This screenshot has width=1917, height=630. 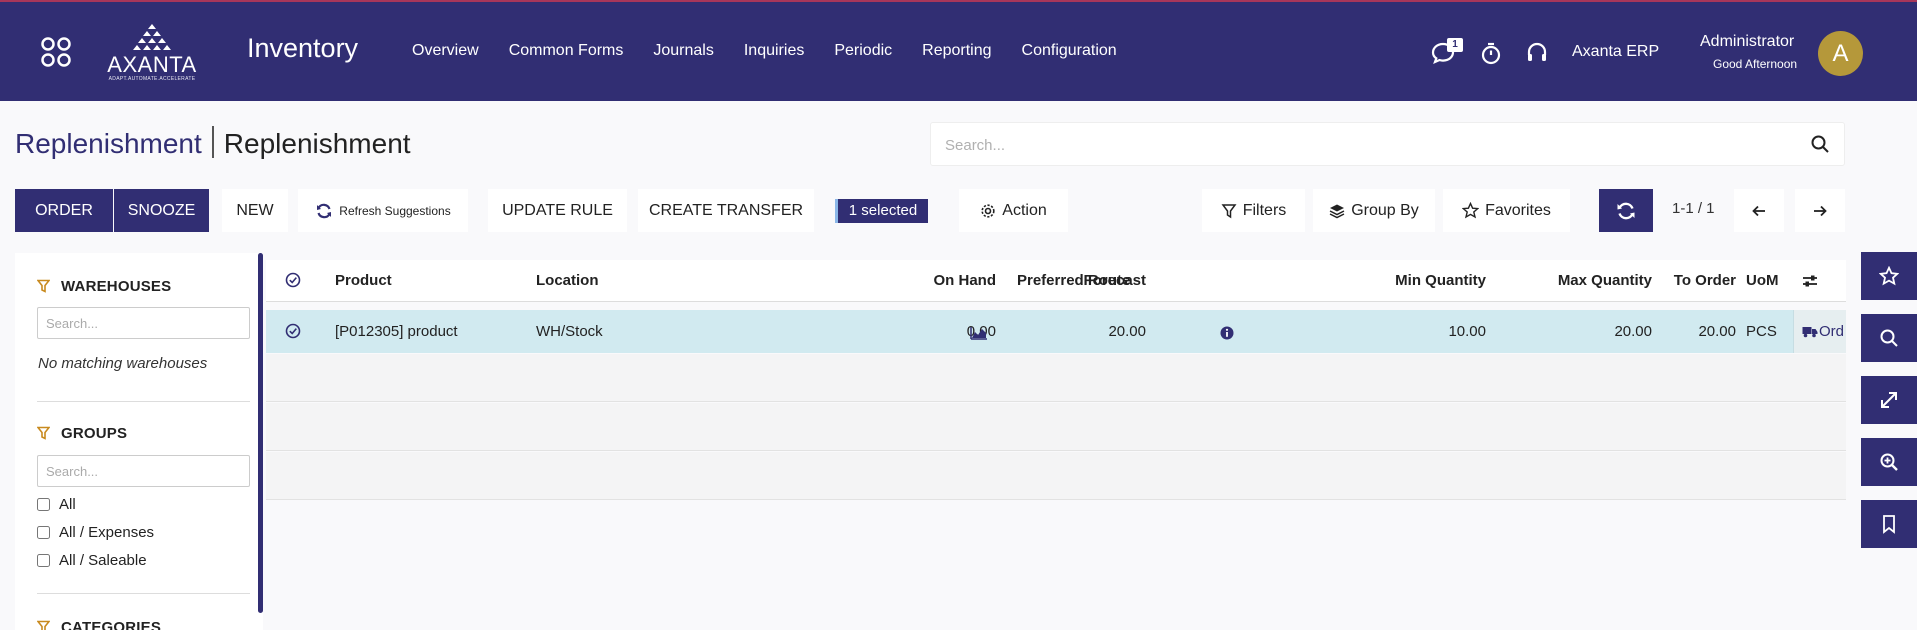 I want to click on cell-uom: PCS, so click(x=1761, y=331).